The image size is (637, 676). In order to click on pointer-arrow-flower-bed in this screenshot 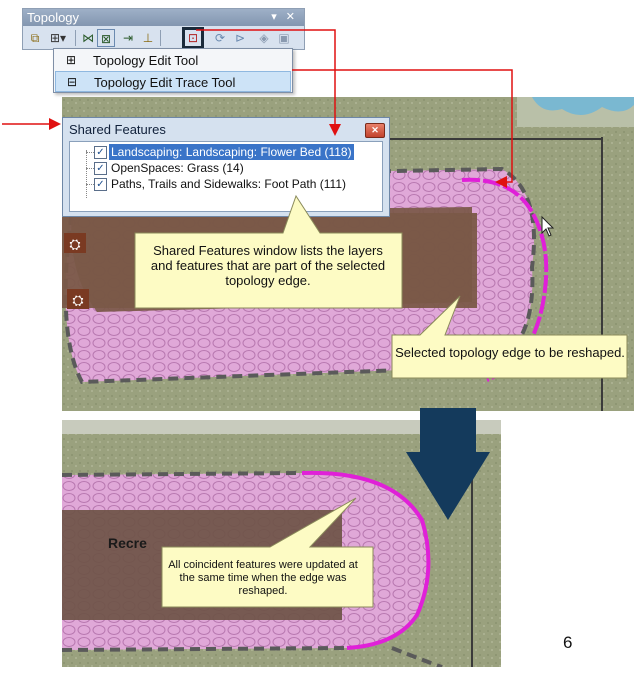, I will do `click(268, 82)`.